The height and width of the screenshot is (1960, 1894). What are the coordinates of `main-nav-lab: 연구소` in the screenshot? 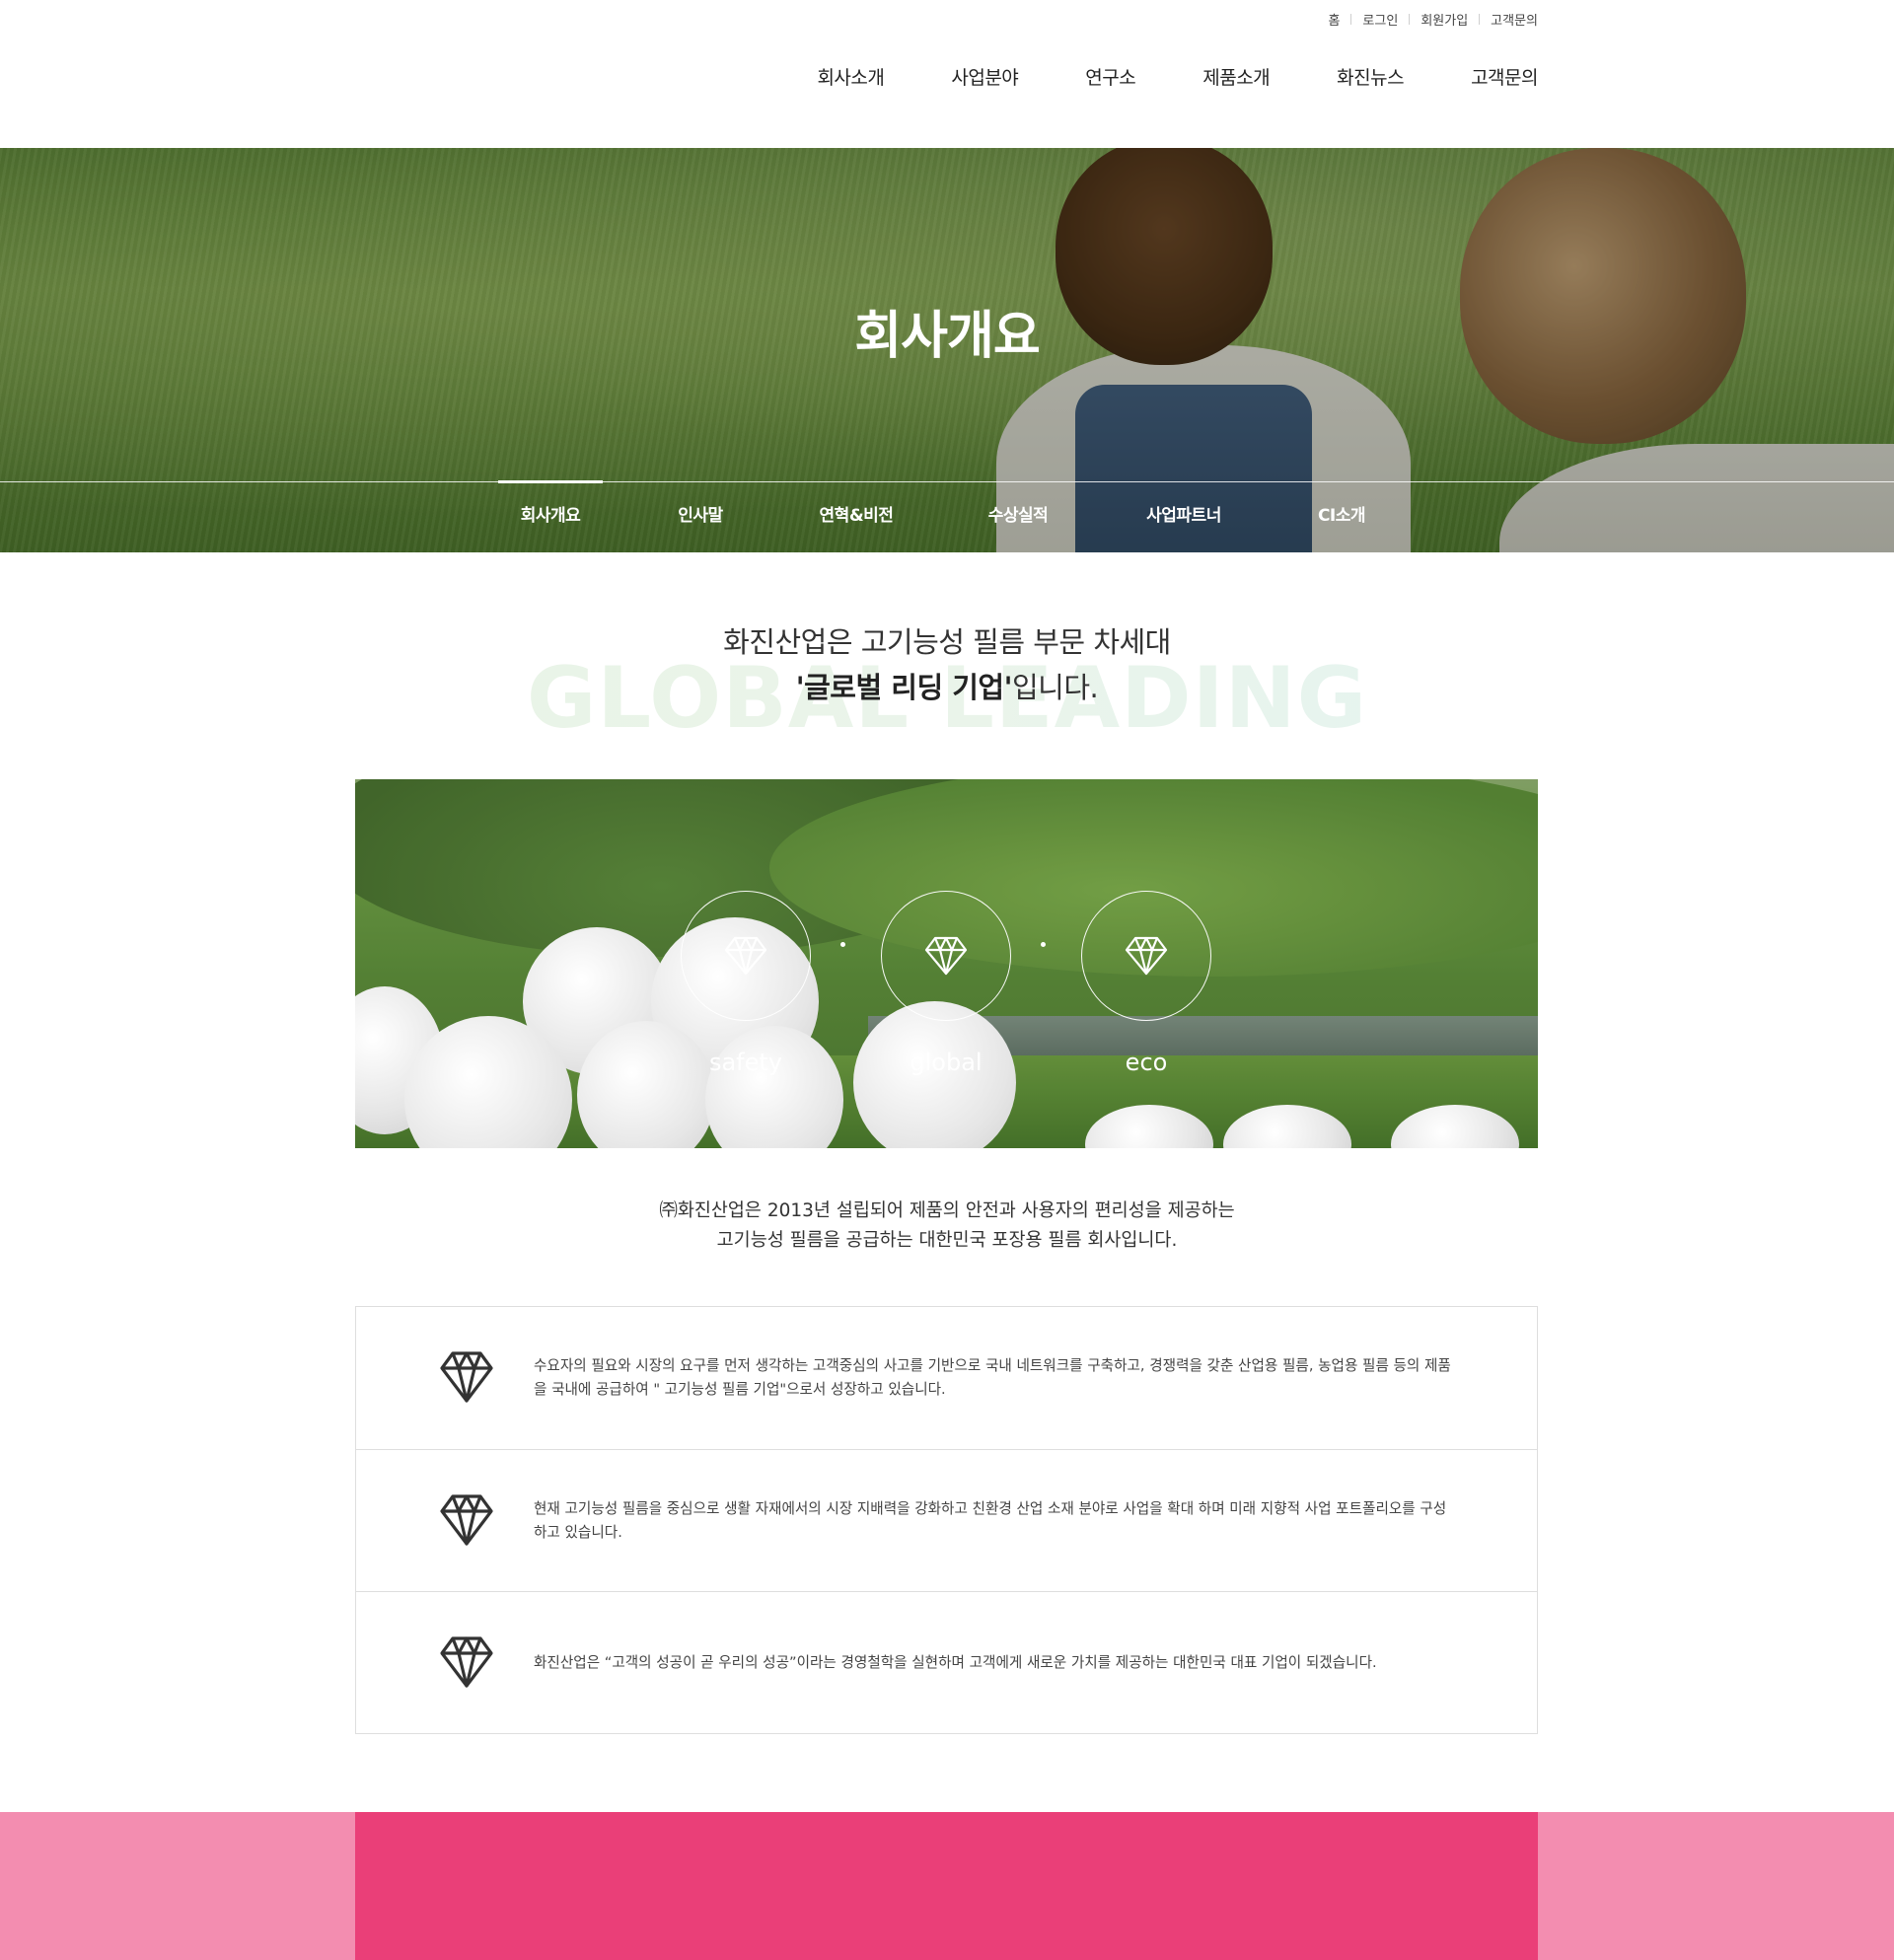 It's located at (1110, 77).